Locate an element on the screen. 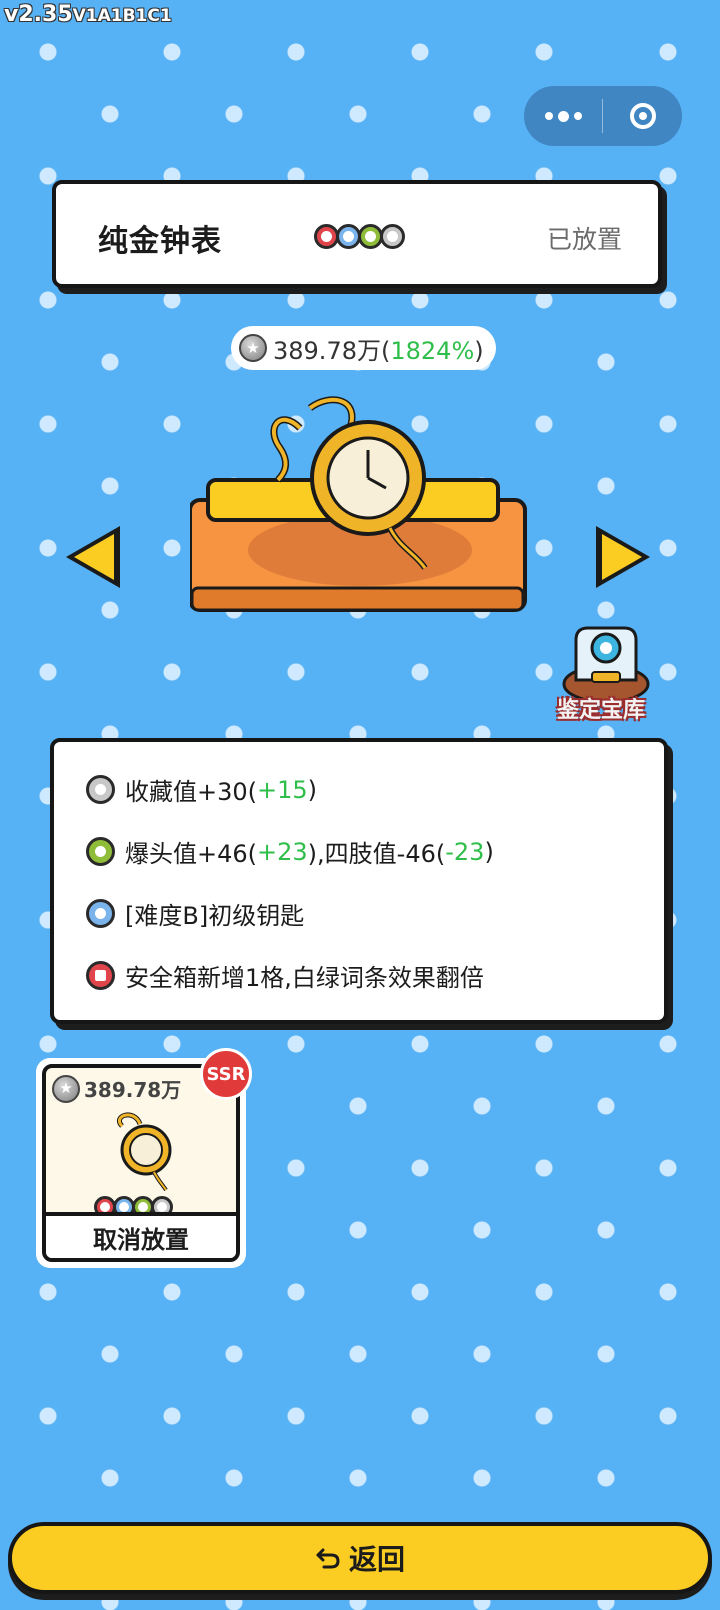  gold-watch-thumbnail is located at coordinates (144, 1152).